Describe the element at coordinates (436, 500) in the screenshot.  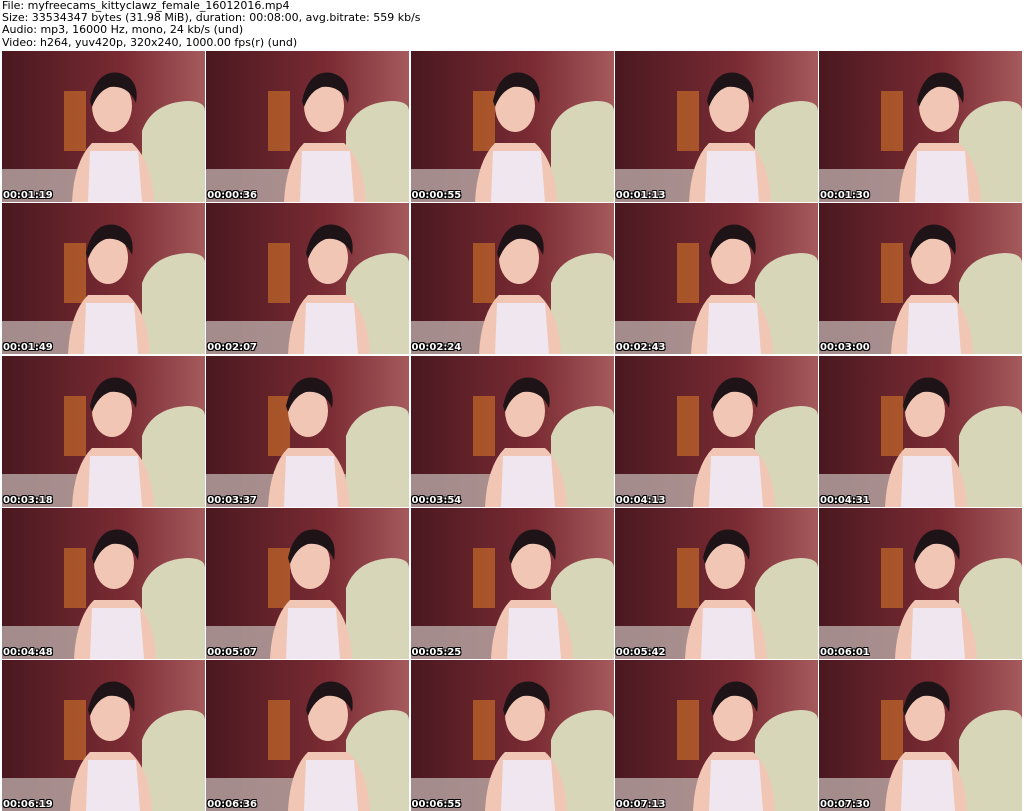
I see `thumbnail-timestamp: 00:03:54` at that location.